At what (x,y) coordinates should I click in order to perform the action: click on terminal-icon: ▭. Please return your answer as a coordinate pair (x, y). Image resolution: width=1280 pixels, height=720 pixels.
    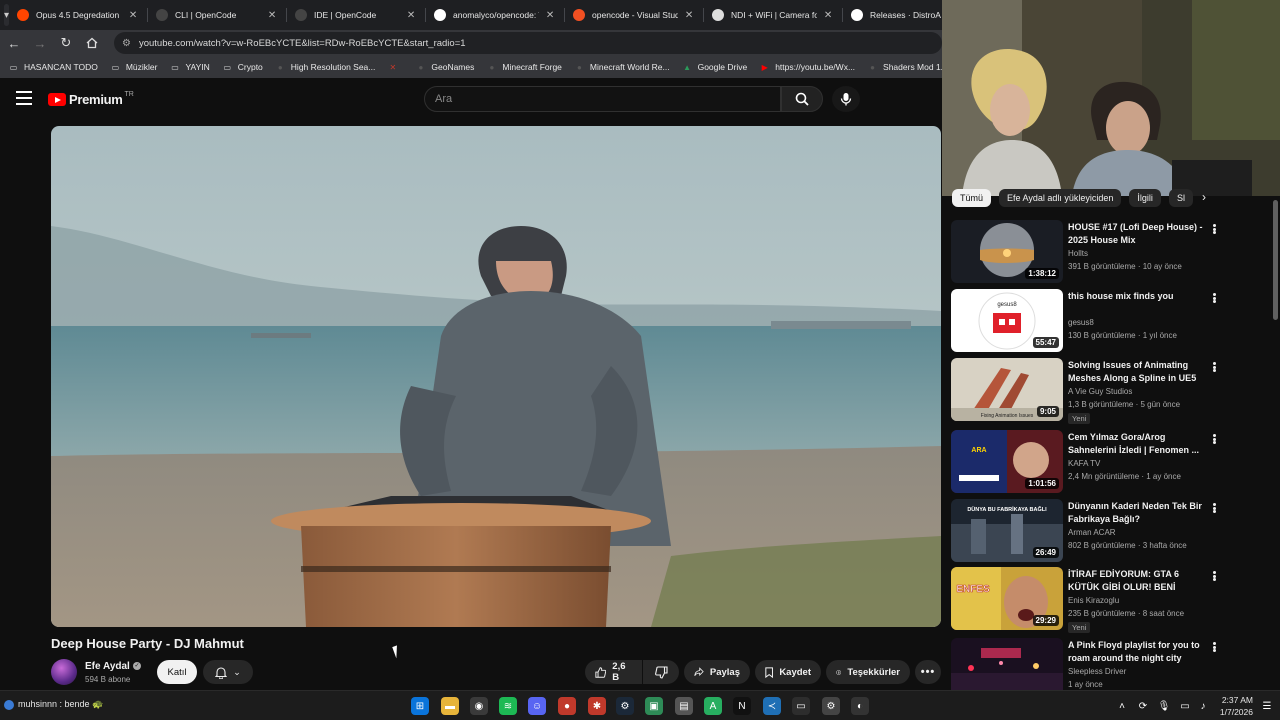
    Looking at the image, I should click on (801, 706).